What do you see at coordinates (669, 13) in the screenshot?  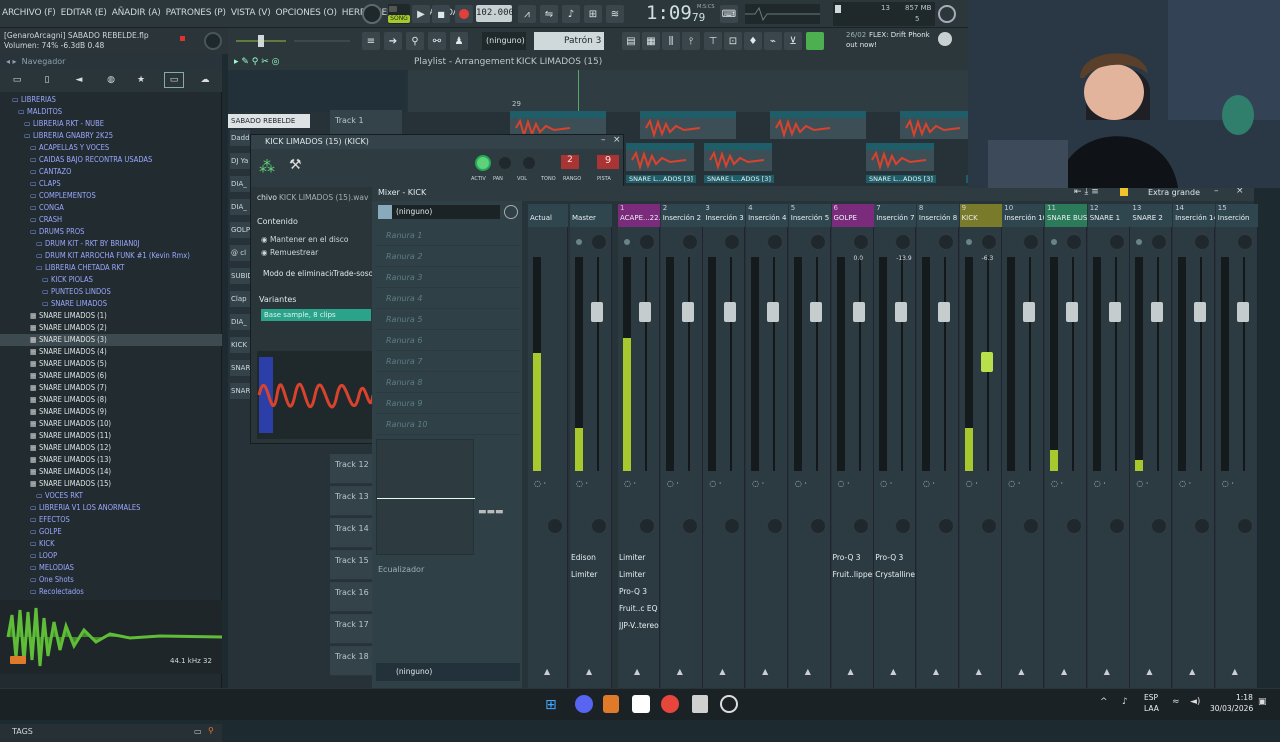 I see `song-time: 1:09` at bounding box center [669, 13].